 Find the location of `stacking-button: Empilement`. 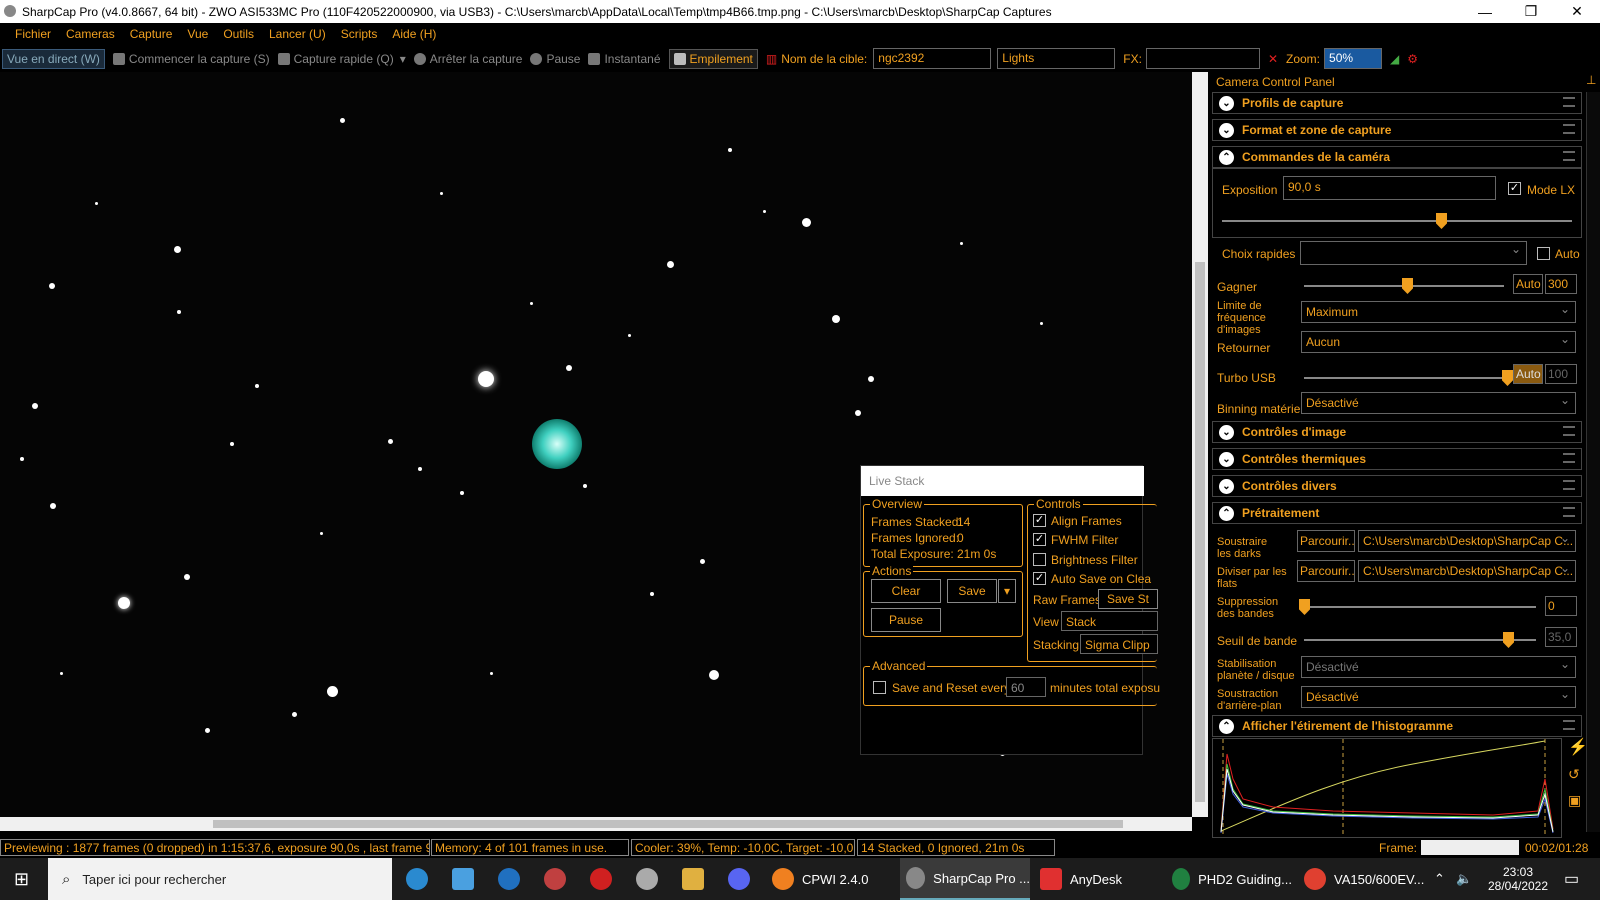

stacking-button: Empilement is located at coordinates (713, 58).